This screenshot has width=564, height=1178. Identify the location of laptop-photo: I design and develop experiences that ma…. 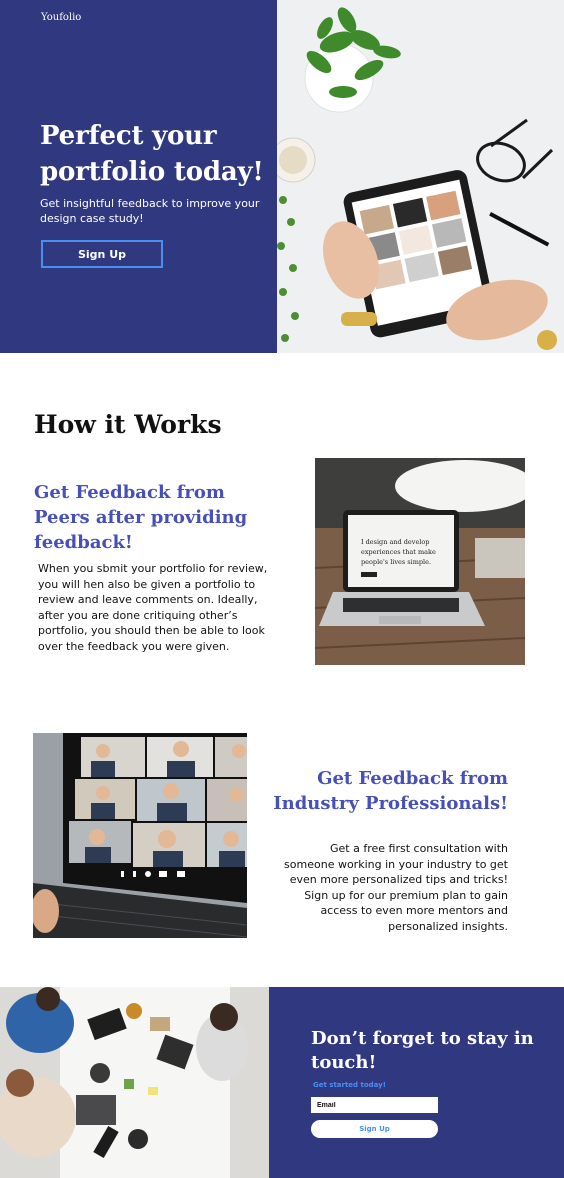
(420, 561).